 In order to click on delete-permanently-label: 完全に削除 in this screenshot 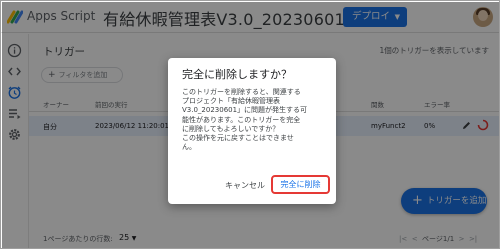, I will do `click(300, 184)`.